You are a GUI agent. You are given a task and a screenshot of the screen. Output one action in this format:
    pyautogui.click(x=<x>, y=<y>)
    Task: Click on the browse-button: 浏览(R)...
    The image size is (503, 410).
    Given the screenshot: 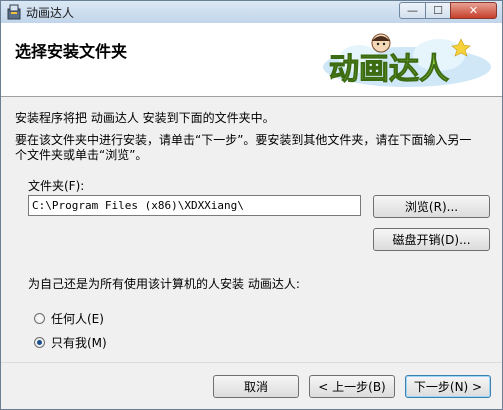 What is the action you would take?
    pyautogui.click(x=431, y=206)
    